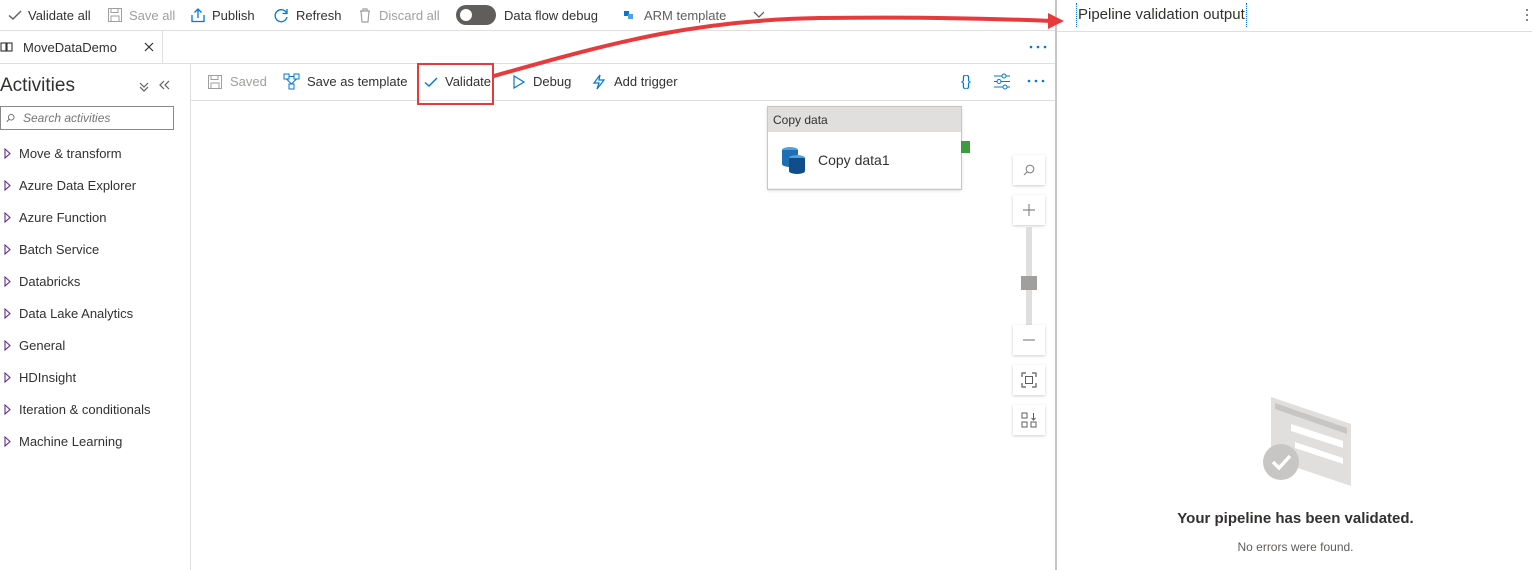 This screenshot has height=570, width=1532. I want to click on saved-button: Saved, so click(237, 81).